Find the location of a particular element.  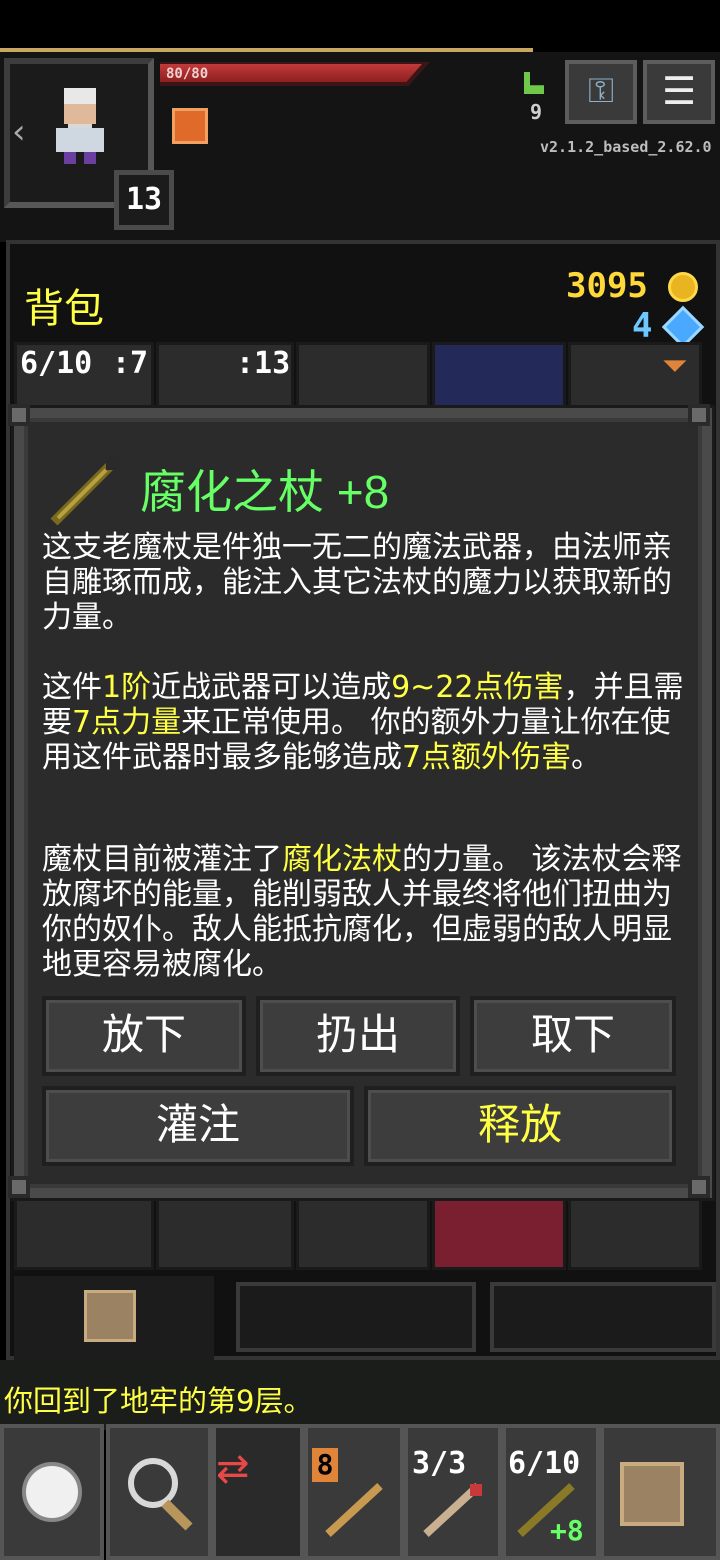

release-button: 释放 is located at coordinates (520, 1126).